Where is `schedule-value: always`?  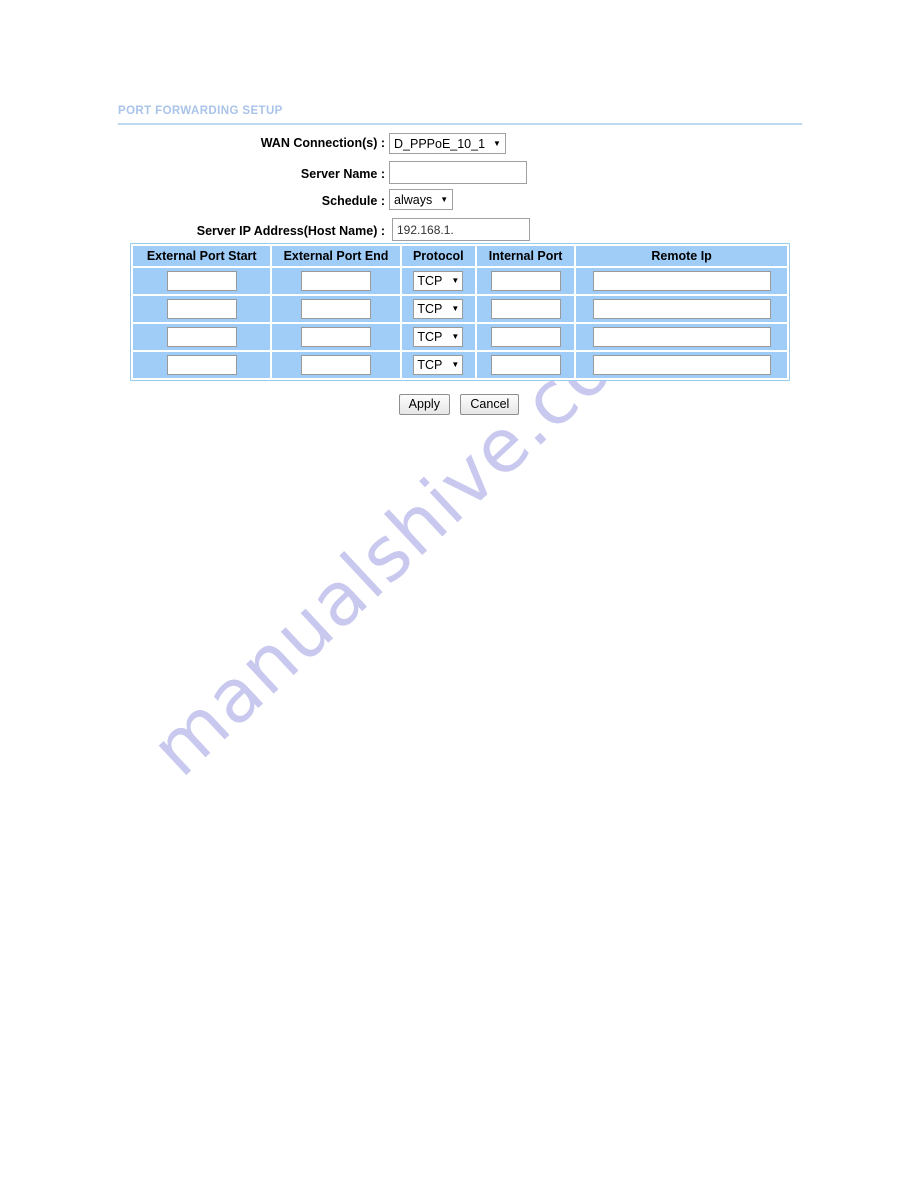
schedule-value: always is located at coordinates (413, 199).